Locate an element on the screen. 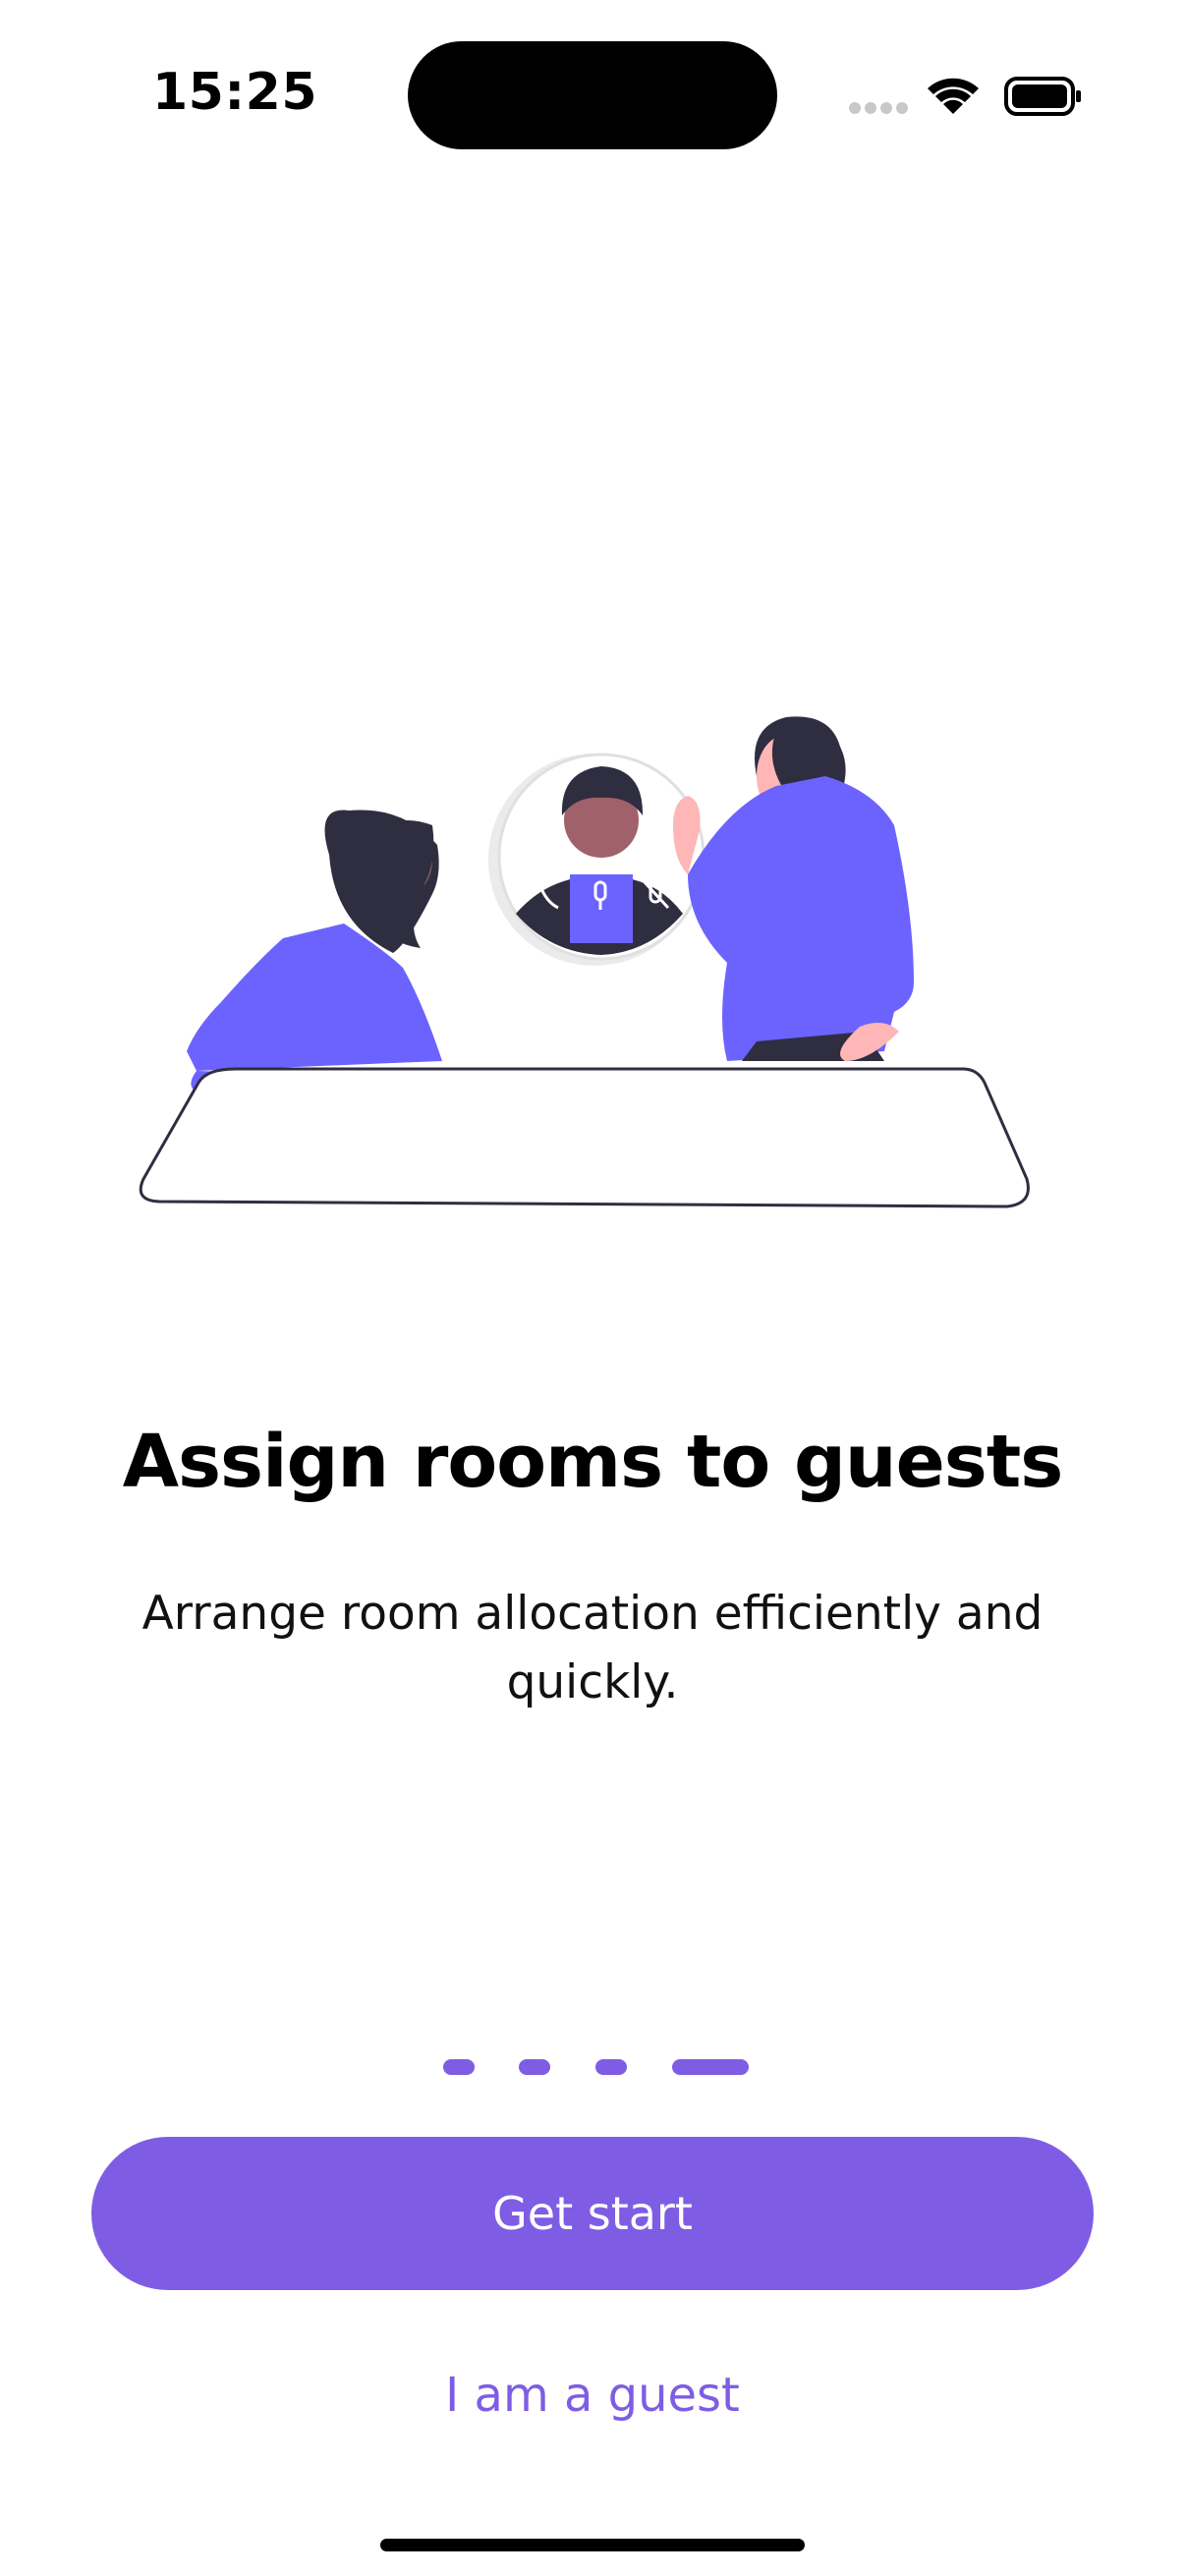  sitting-woman is located at coordinates (315, 961).